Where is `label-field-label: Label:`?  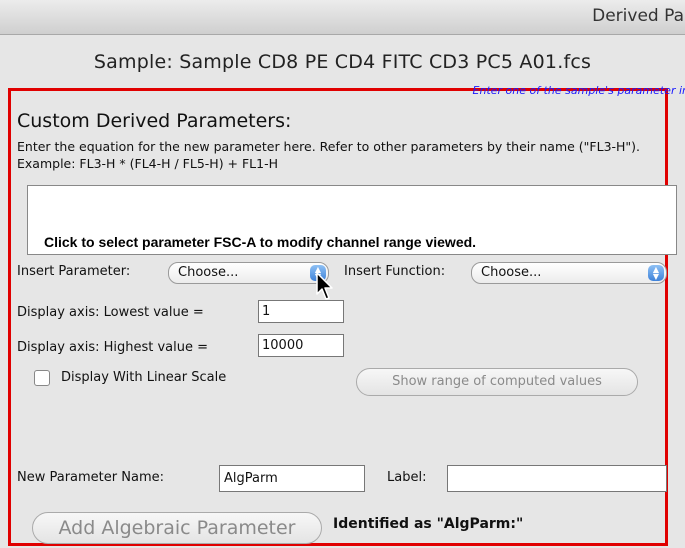 label-field-label: Label: is located at coordinates (407, 477).